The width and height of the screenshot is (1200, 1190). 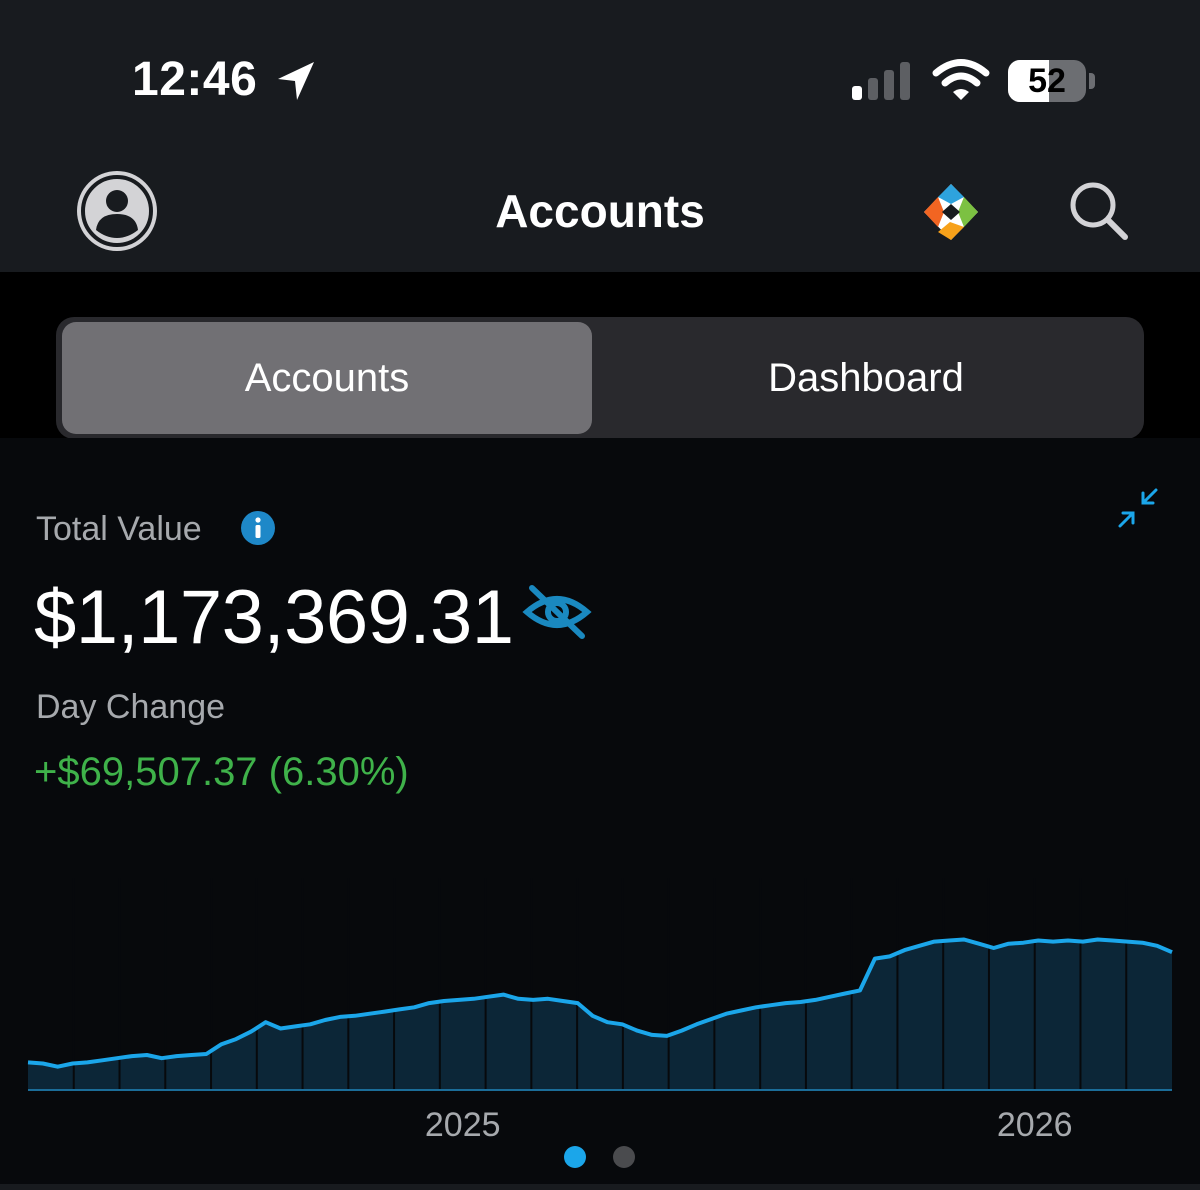 What do you see at coordinates (274, 617) in the screenshot?
I see `total-value-amount: $1,173,369.31` at bounding box center [274, 617].